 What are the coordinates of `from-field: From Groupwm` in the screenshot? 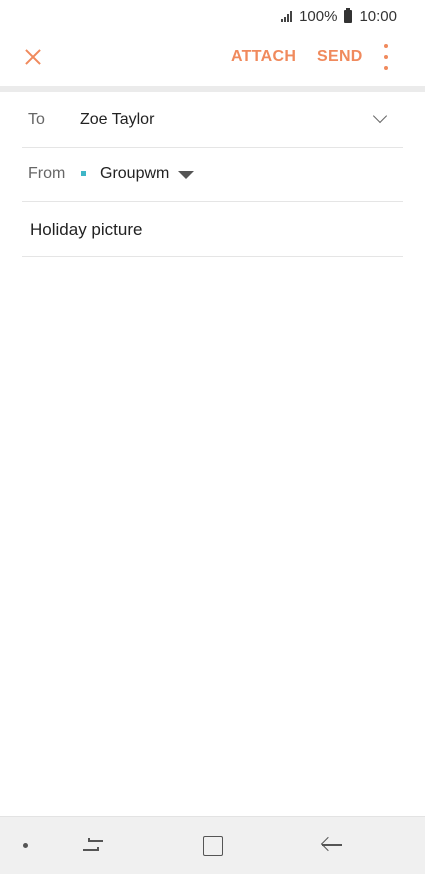 It's located at (212, 174).